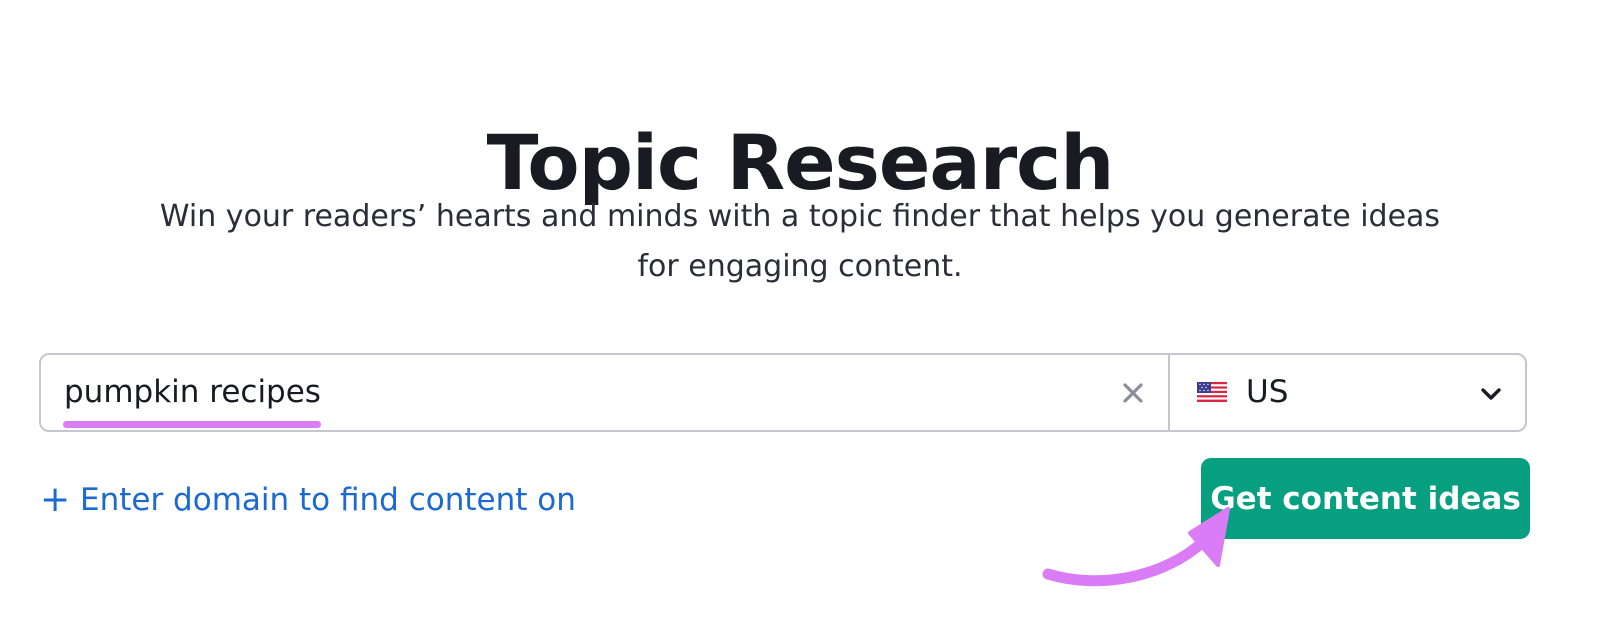 The image size is (1600, 627). Describe the element at coordinates (783, 392) in the screenshot. I see `topic-search-bar: pumpkin recipes US` at that location.